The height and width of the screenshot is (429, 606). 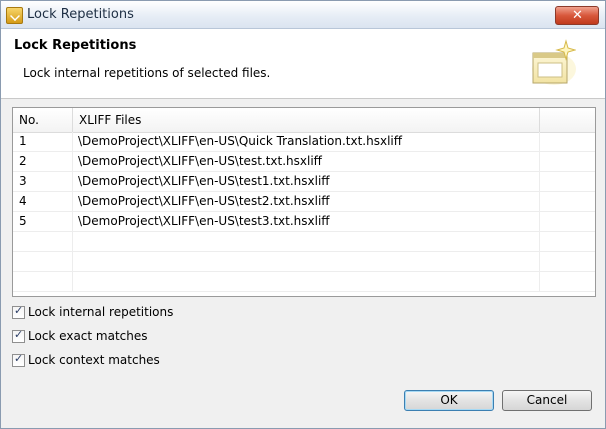 I want to click on lock-context-matches-checkbox, so click(x=18, y=359).